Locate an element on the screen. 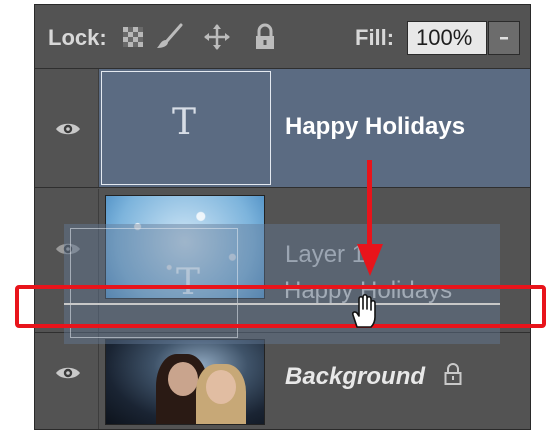 The height and width of the screenshot is (432, 552). layer-name: Happy Holidays is located at coordinates (375, 127).